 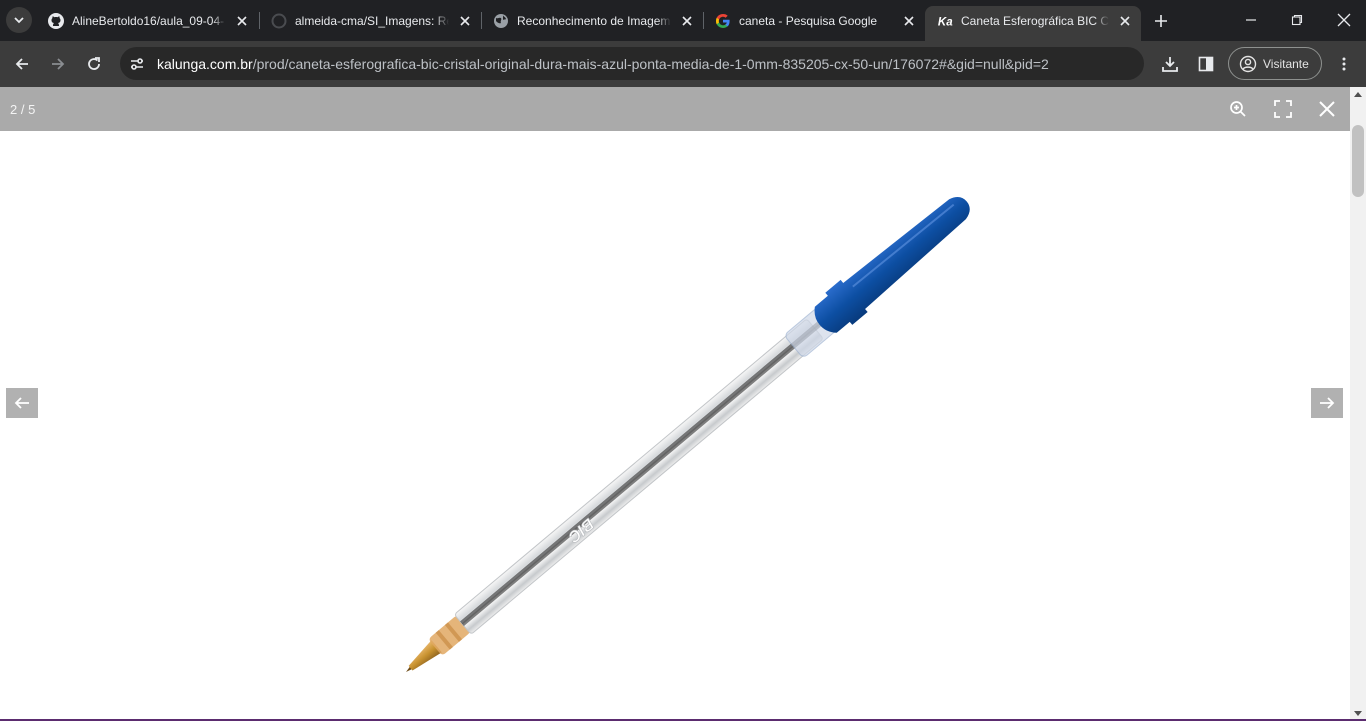 What do you see at coordinates (723, 21) in the screenshot?
I see `google-icon` at bounding box center [723, 21].